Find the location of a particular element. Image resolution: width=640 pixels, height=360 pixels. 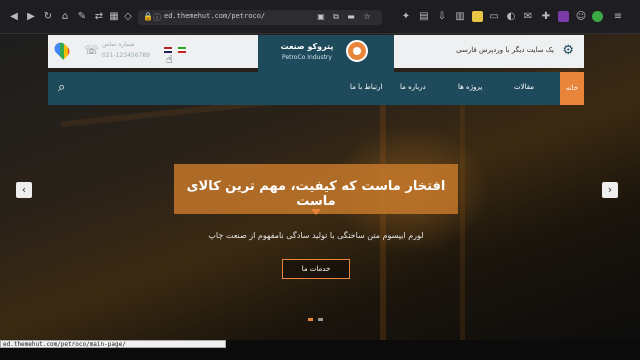

gamepad-icon: ◐ is located at coordinates (511, 17).